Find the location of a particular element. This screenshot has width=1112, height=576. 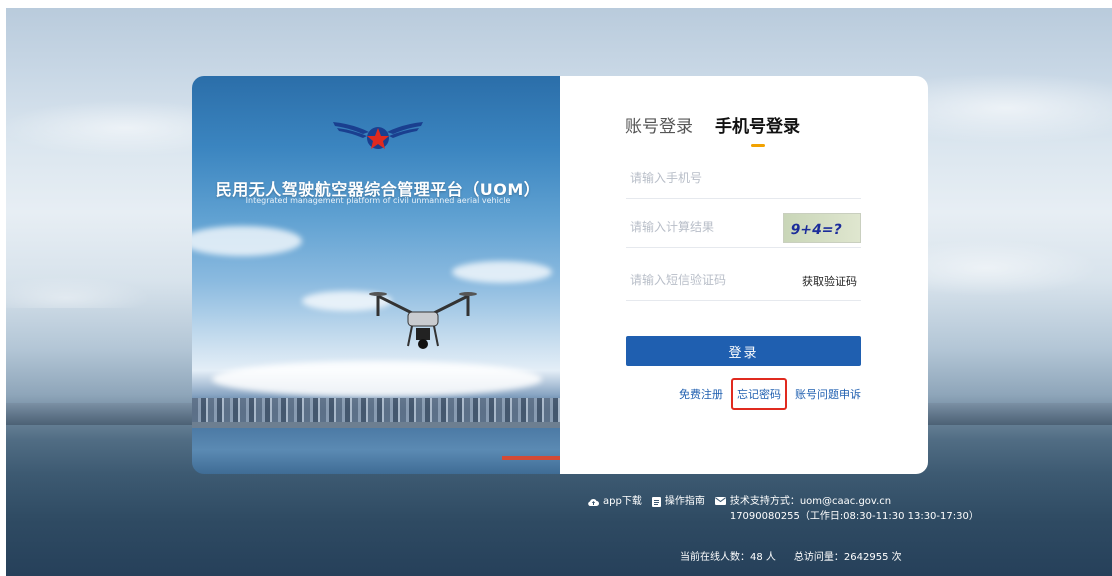

document-icon is located at coordinates (656, 501).